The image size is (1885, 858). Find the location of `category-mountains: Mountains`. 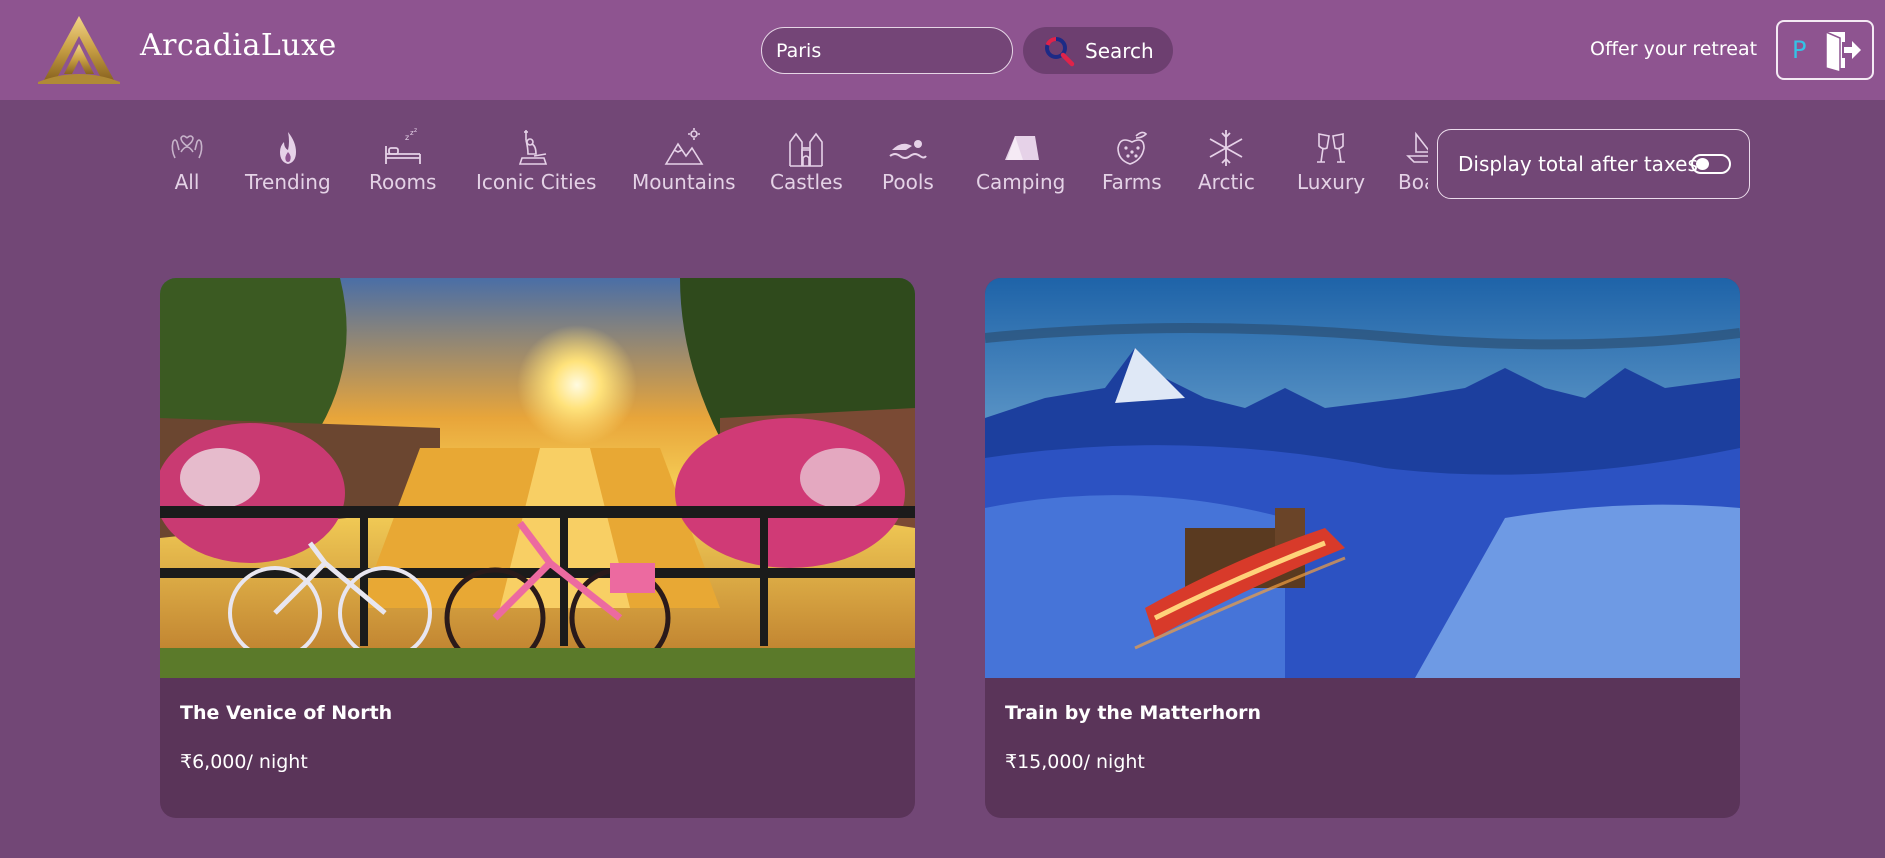

category-mountains: Mountains is located at coordinates (684, 161).